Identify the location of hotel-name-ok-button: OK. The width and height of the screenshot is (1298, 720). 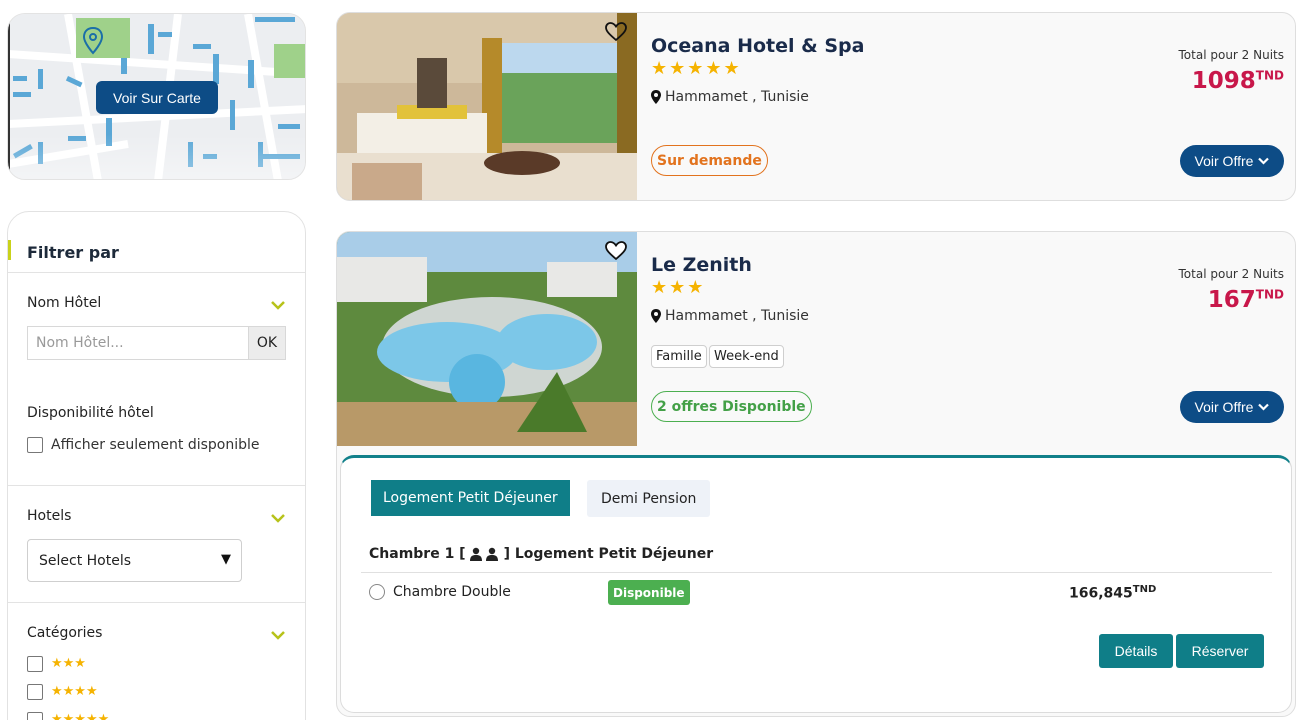
(267, 343).